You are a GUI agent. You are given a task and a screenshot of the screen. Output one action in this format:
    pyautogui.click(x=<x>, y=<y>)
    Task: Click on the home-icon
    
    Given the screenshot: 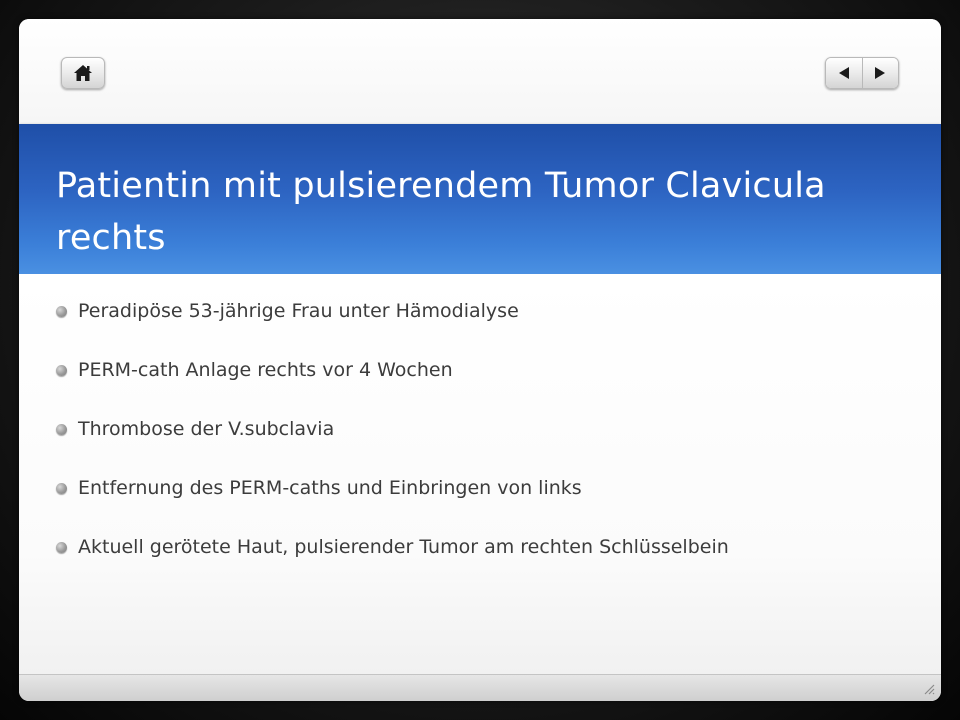 What is the action you would take?
    pyautogui.click(x=83, y=73)
    